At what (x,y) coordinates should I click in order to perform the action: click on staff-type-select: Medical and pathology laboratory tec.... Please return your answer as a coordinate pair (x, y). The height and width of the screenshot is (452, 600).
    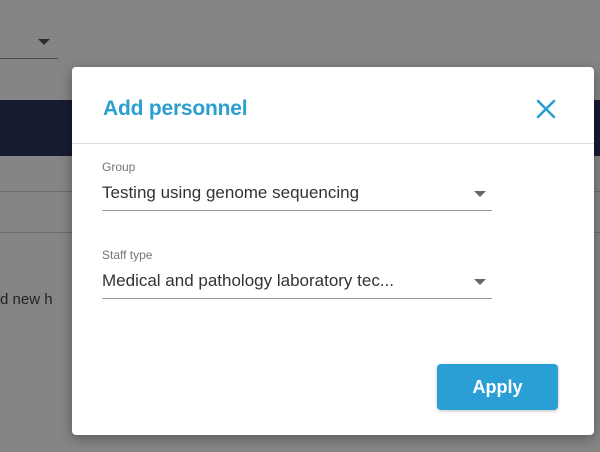
    Looking at the image, I should click on (297, 284).